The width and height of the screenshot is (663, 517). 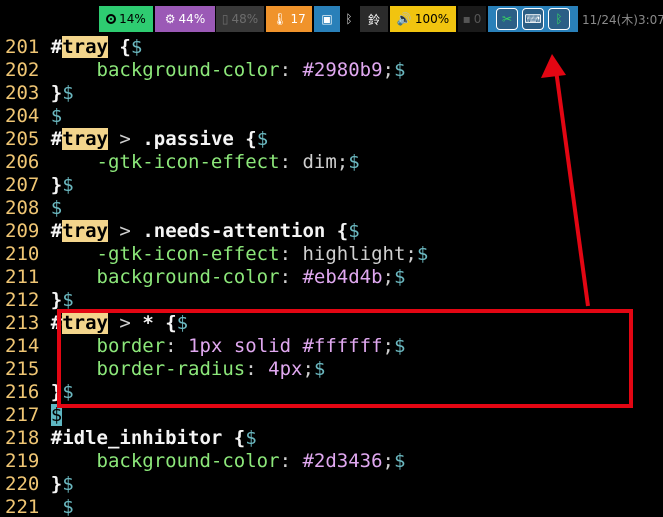 What do you see at coordinates (192, 19) in the screenshot?
I see `memory-value: 44%` at bounding box center [192, 19].